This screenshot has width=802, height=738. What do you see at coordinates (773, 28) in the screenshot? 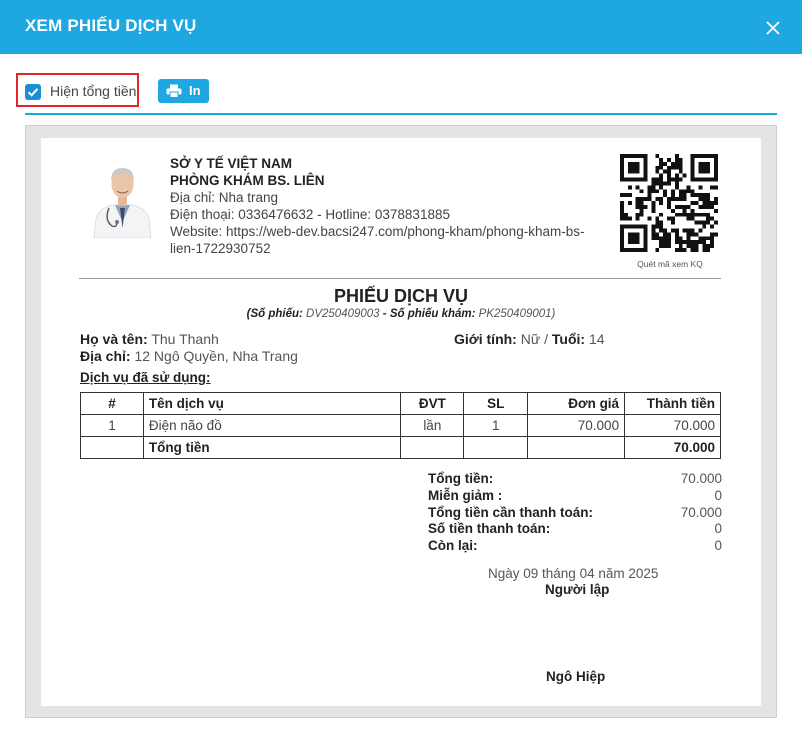
I see `close-icon` at bounding box center [773, 28].